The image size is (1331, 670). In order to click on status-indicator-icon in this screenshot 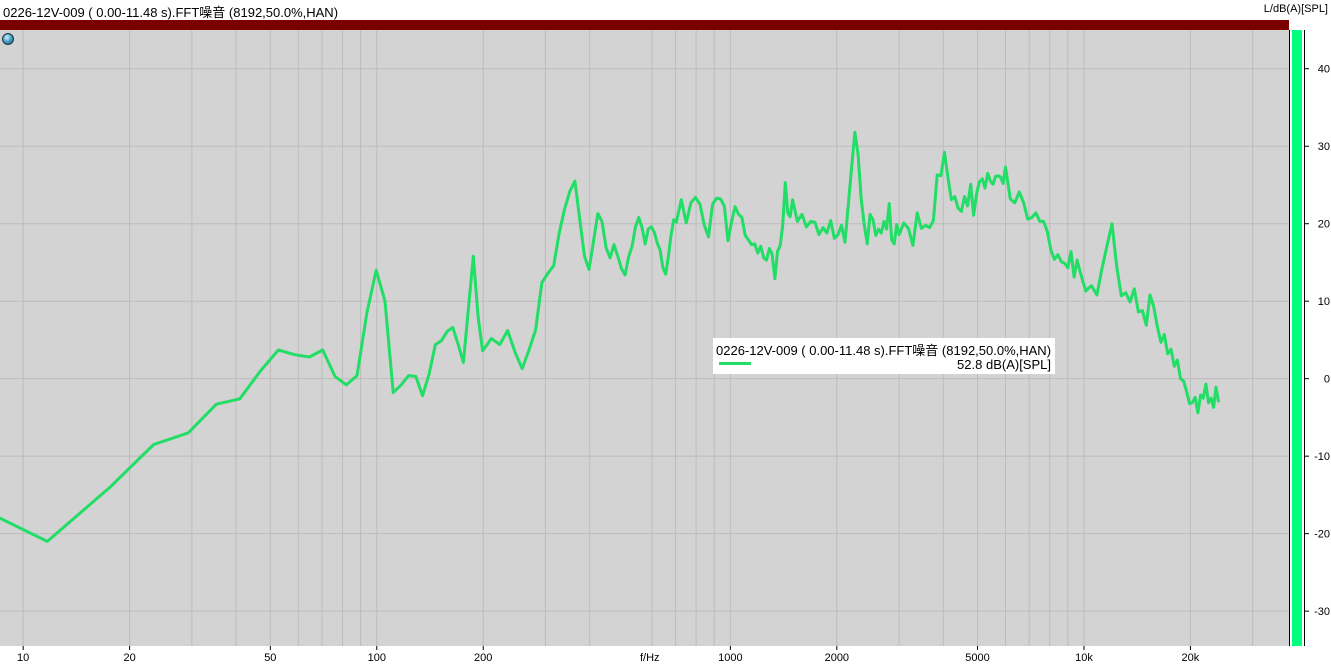, I will do `click(8, 39)`.